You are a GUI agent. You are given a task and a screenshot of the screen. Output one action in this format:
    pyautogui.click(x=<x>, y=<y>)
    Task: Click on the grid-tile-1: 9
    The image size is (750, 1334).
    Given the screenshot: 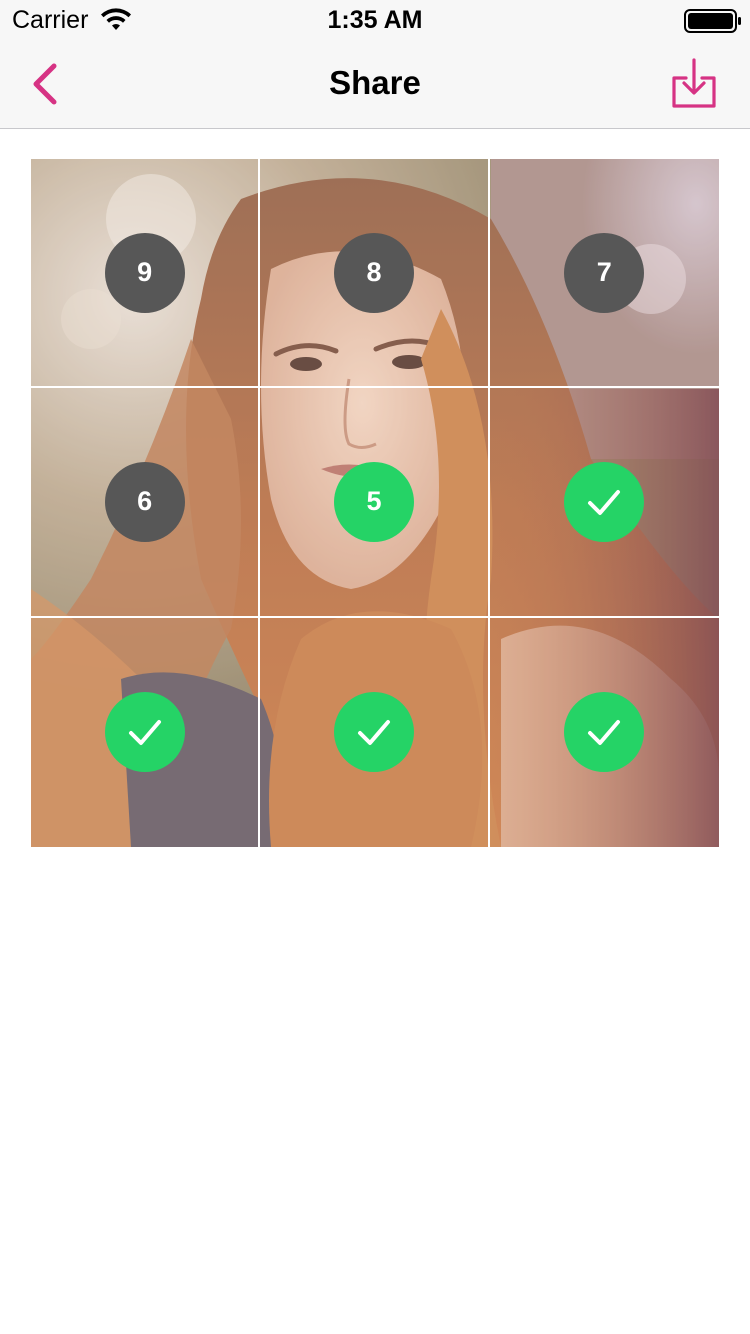 What is the action you would take?
    pyautogui.click(x=146, y=274)
    